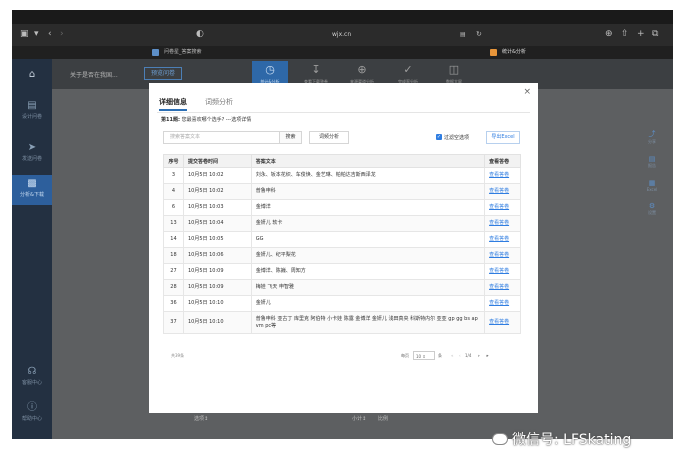  What do you see at coordinates (487, 355) in the screenshot?
I see `last-page-icon: »` at bounding box center [487, 355].